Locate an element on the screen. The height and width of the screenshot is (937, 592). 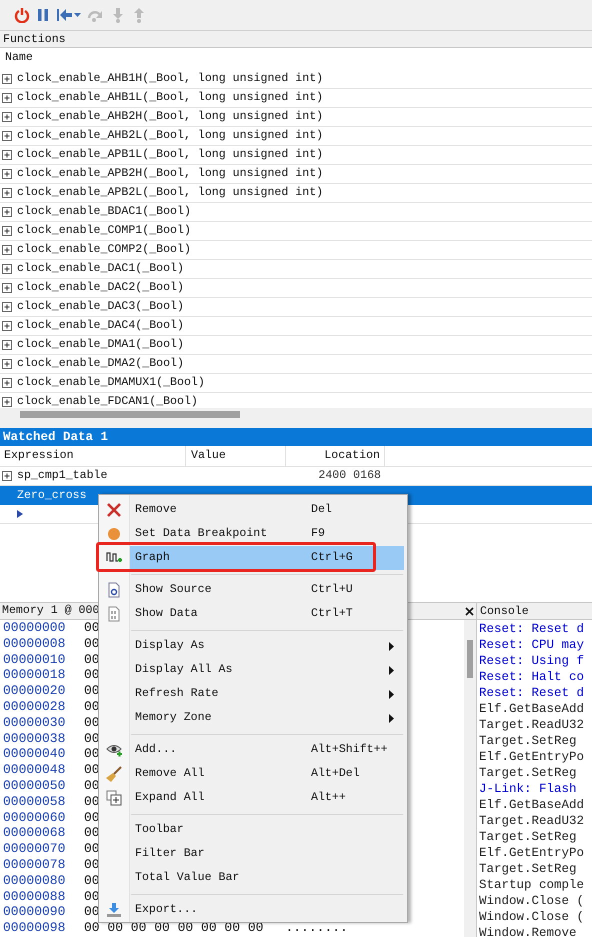
console-line: Window.Remove is located at coordinates (528, 931).